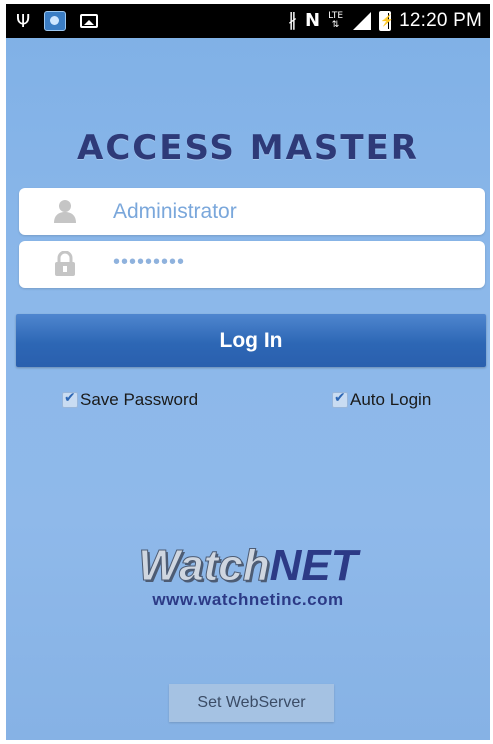 The image size is (493, 744). What do you see at coordinates (251, 340) in the screenshot?
I see `login-button: Log In` at bounding box center [251, 340].